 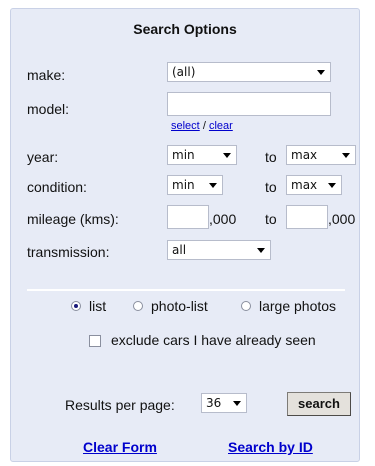 What do you see at coordinates (213, 340) in the screenshot?
I see `exclude-seen-label: exclude cars I have already seen` at bounding box center [213, 340].